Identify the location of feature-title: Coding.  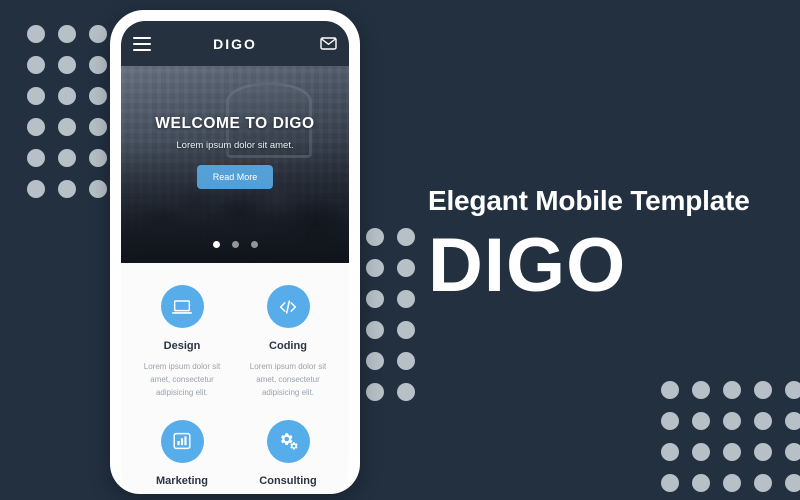
(288, 346).